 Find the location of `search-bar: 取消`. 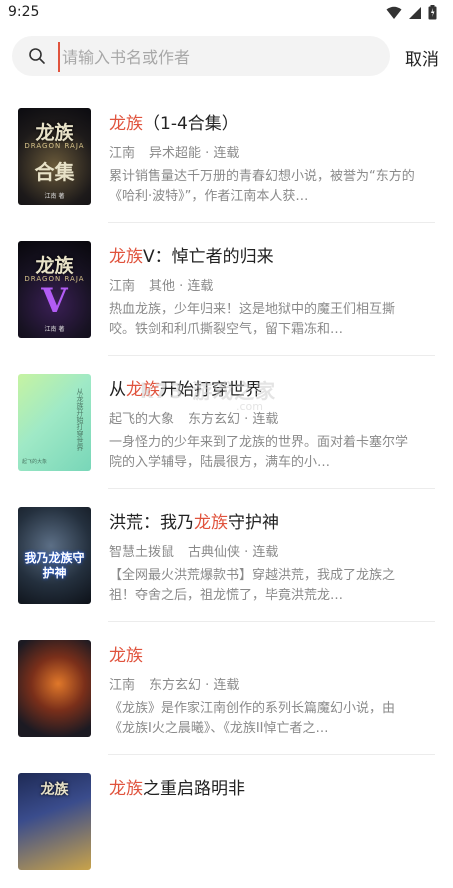

search-bar: 取消 is located at coordinates (232, 57).